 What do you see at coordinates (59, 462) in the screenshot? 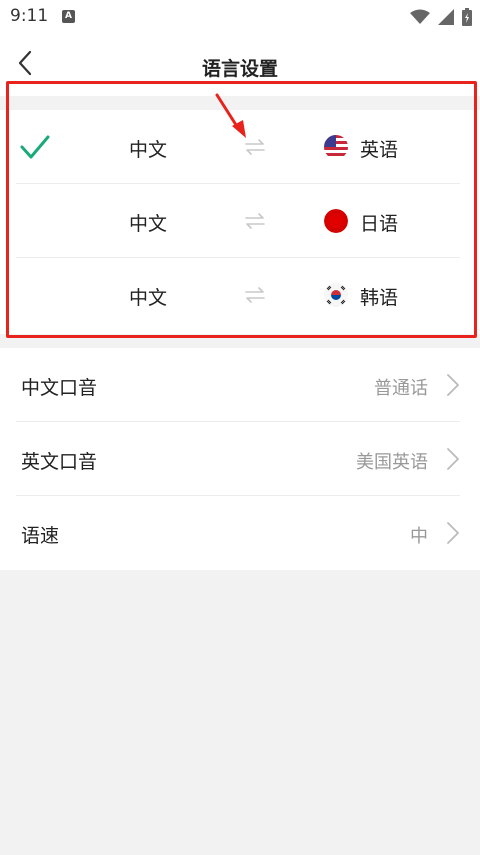
I see `setting-label: 英文口音` at bounding box center [59, 462].